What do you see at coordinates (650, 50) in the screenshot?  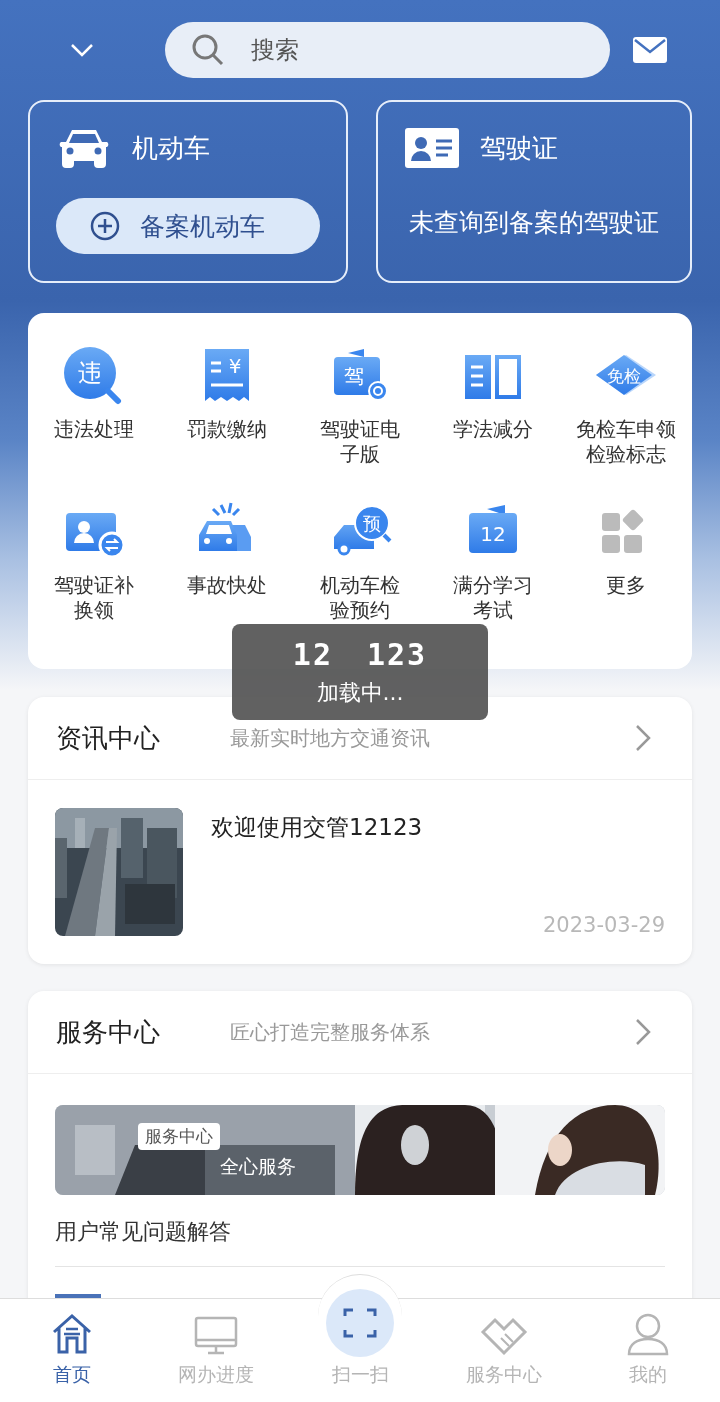 I see `mail-icon` at bounding box center [650, 50].